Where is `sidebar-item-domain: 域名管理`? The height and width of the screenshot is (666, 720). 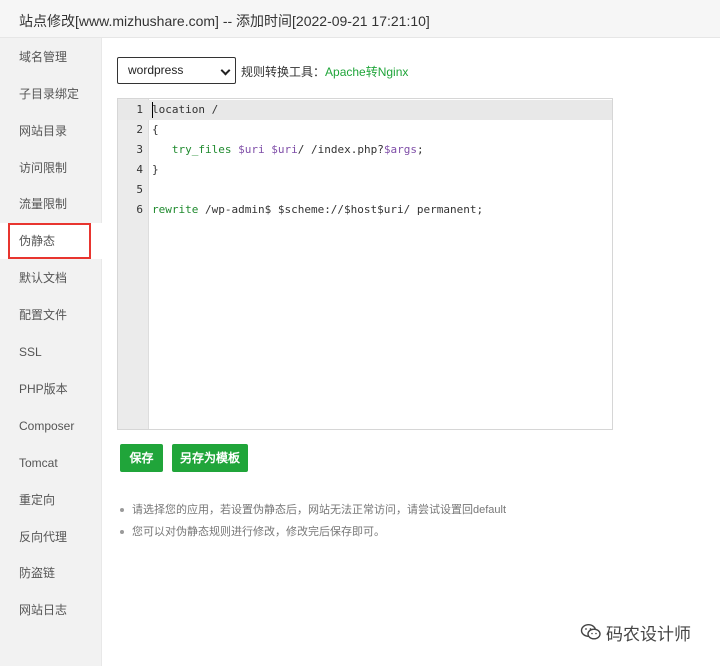
sidebar-item-domain: 域名管理 is located at coordinates (51, 57).